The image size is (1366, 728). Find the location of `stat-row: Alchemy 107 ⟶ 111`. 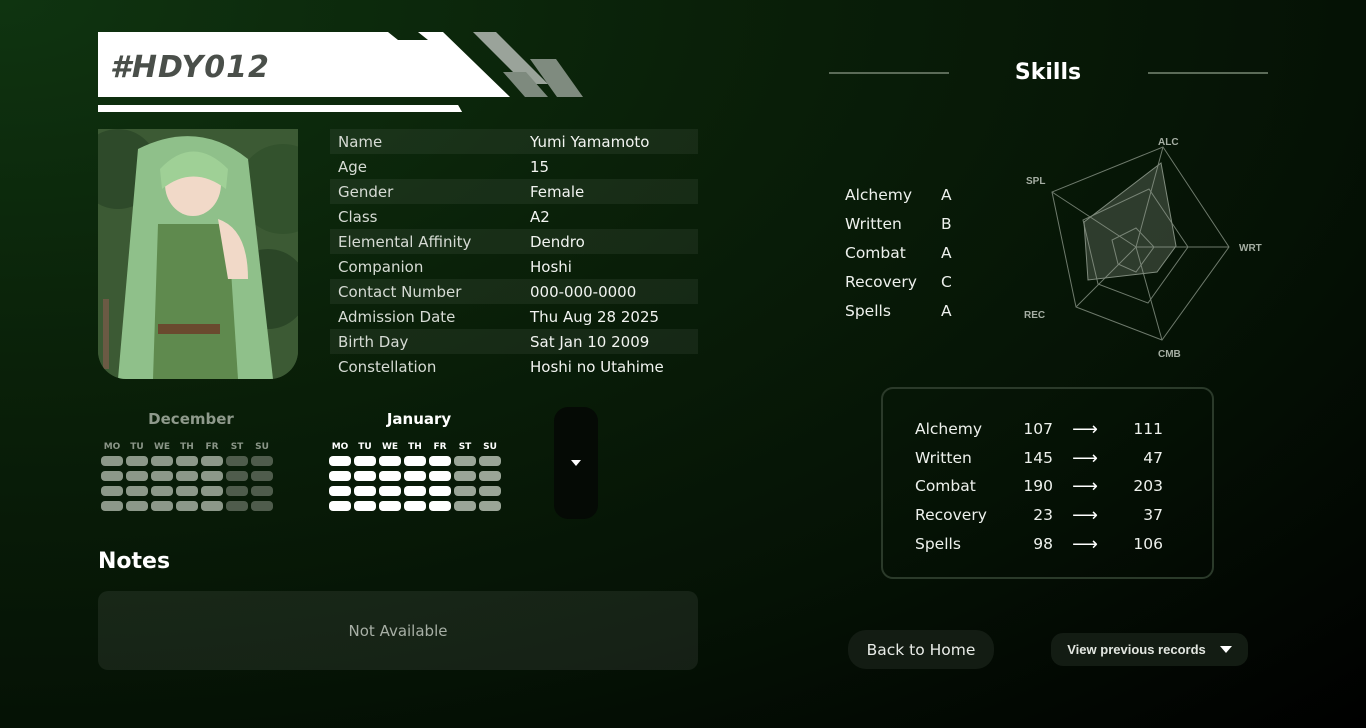

stat-row: Alchemy 107 ⟶ 111 is located at coordinates (1045, 429).